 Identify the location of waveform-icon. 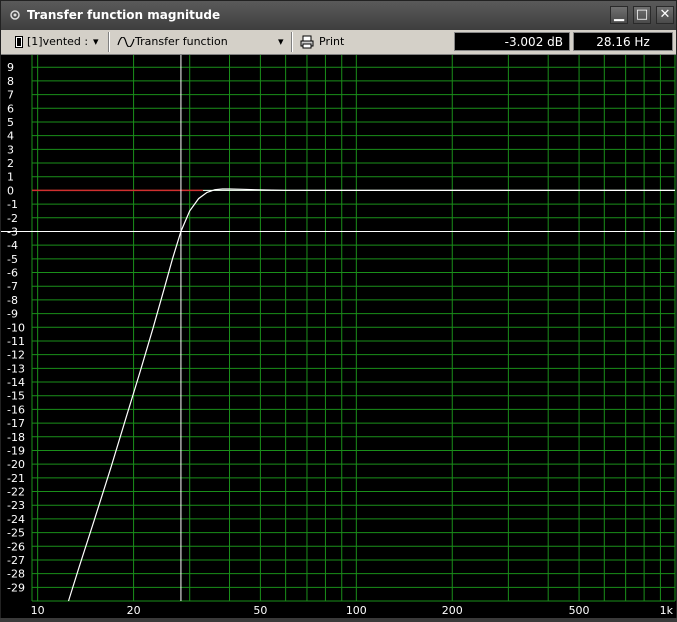
(126, 42).